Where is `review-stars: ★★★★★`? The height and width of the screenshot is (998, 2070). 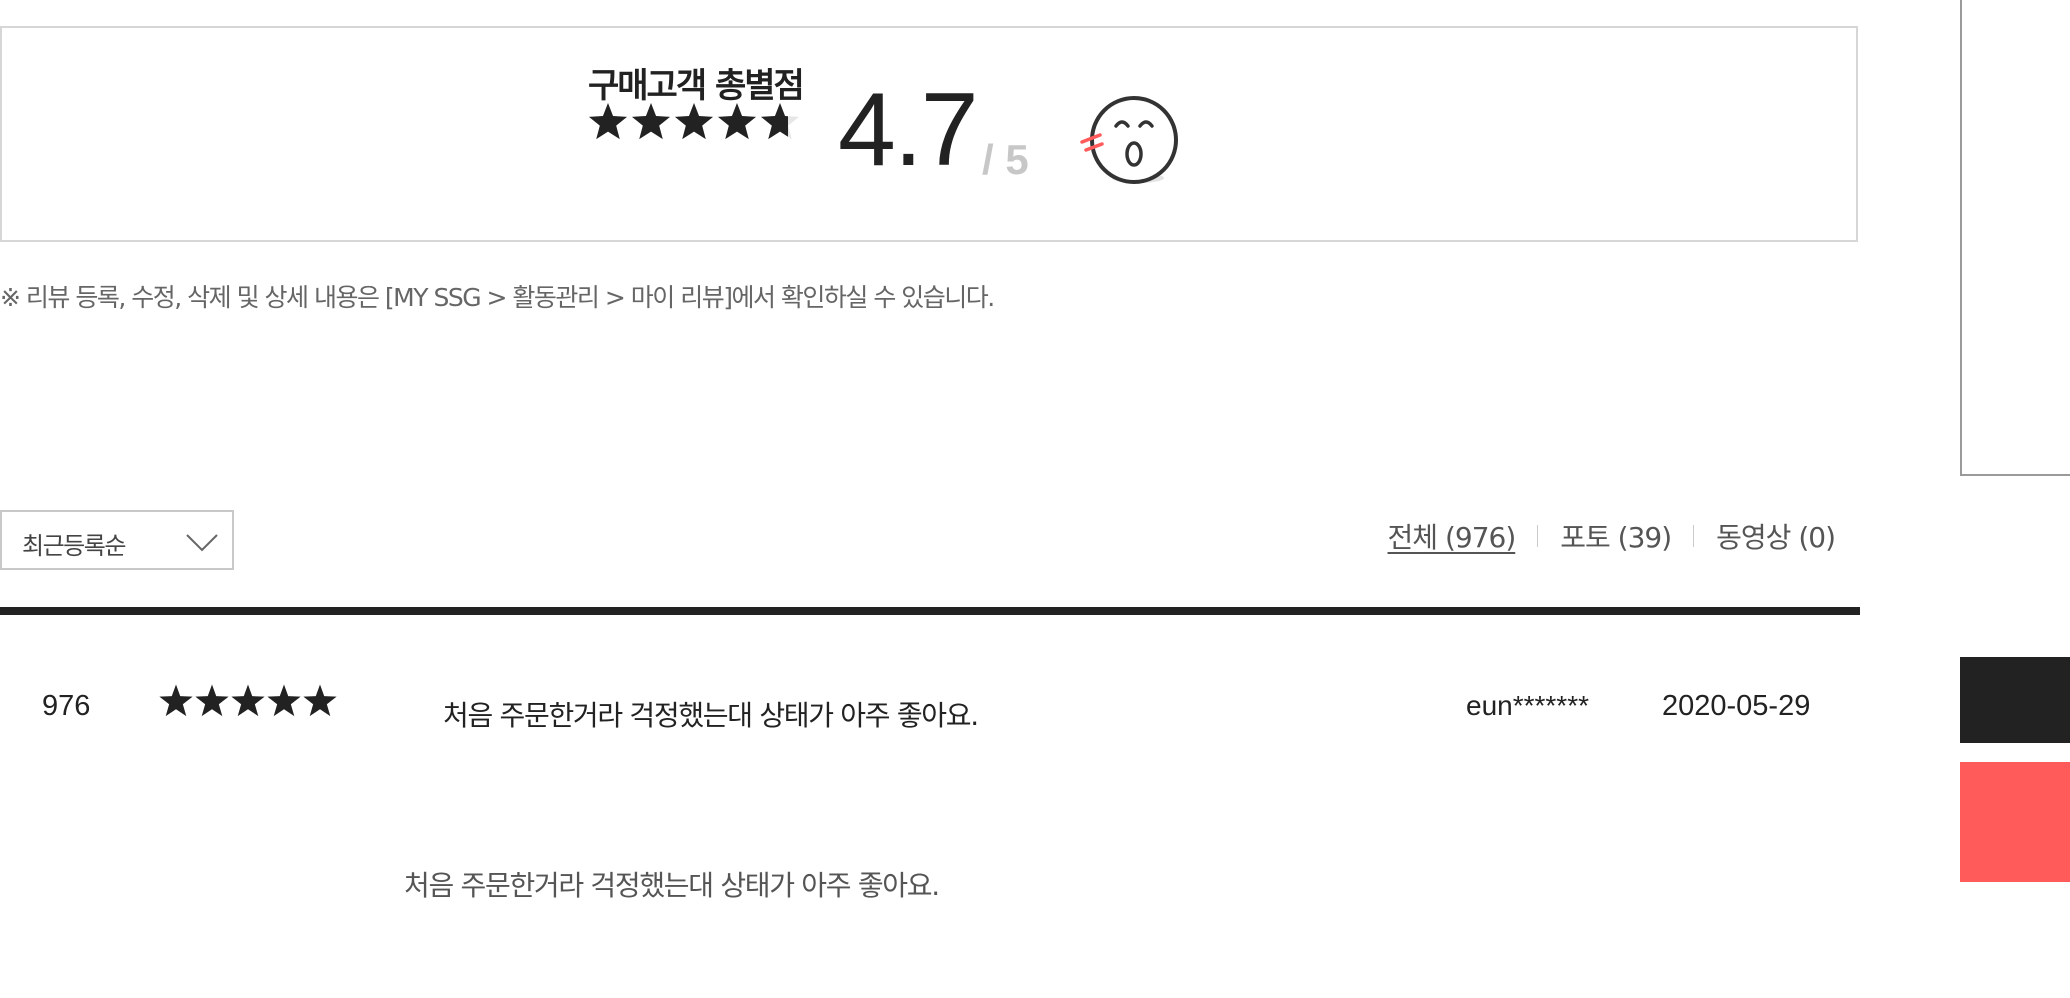
review-stars: ★★★★★ is located at coordinates (248, 700).